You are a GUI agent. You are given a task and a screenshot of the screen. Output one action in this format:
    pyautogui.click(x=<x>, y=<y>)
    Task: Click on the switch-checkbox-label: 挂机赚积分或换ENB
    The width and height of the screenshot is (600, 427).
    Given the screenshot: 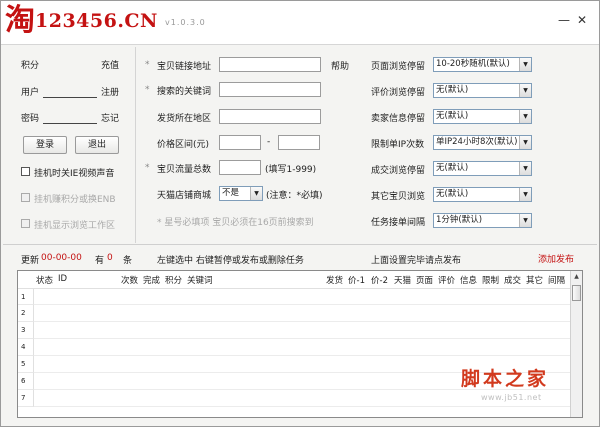 What is the action you would take?
    pyautogui.click(x=75, y=200)
    